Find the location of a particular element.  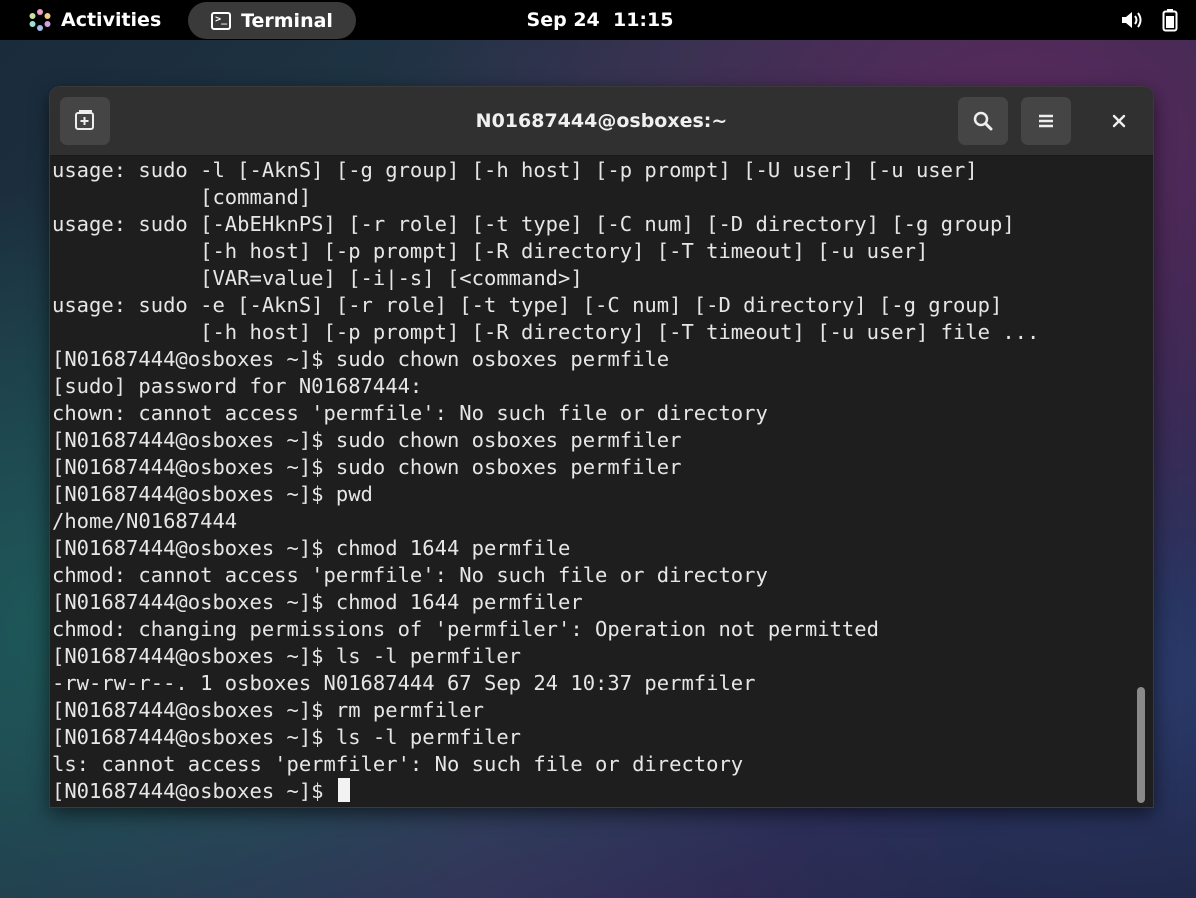

menu-button is located at coordinates (1046, 121).